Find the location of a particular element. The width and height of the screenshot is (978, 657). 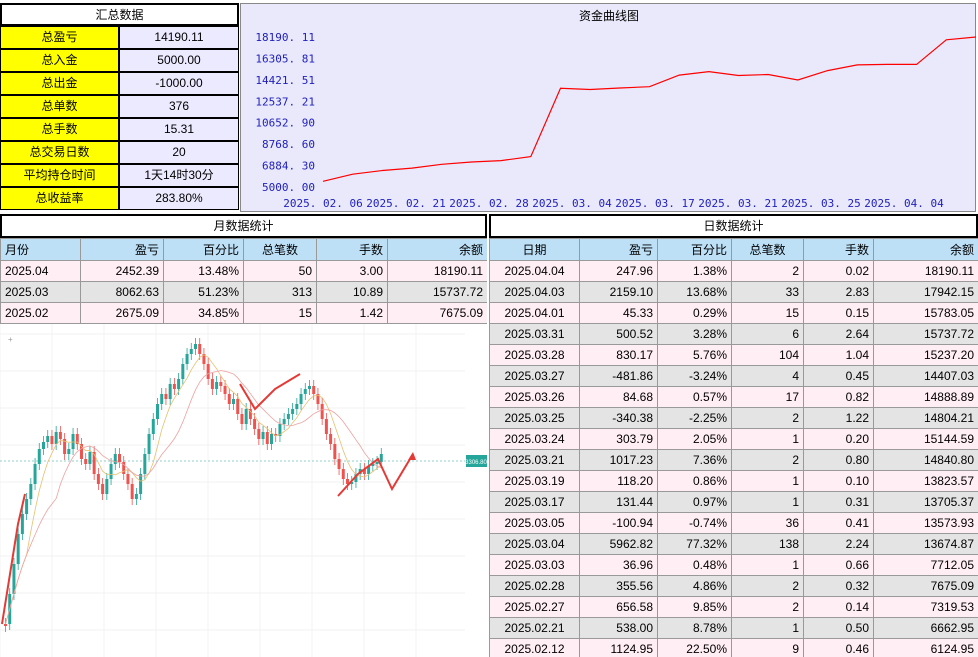

table-cell: 0.32 is located at coordinates (838, 586).